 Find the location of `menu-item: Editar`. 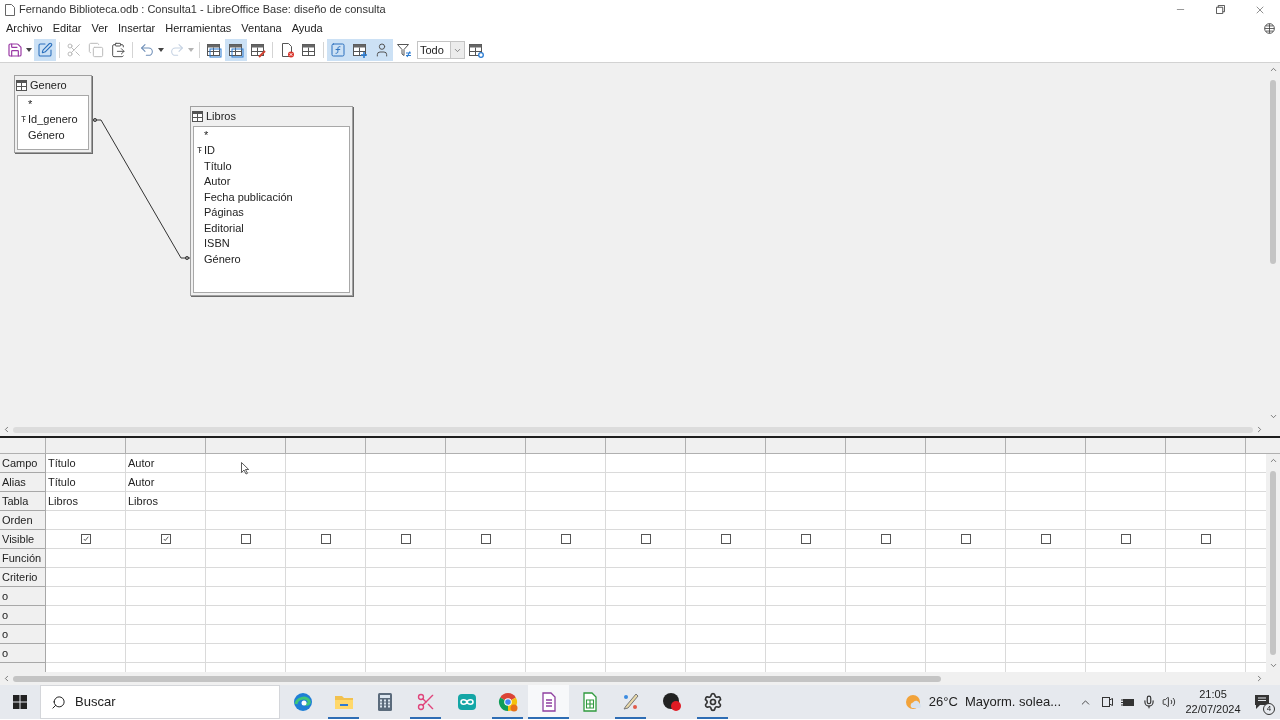

menu-item: Editar is located at coordinates (67, 28).